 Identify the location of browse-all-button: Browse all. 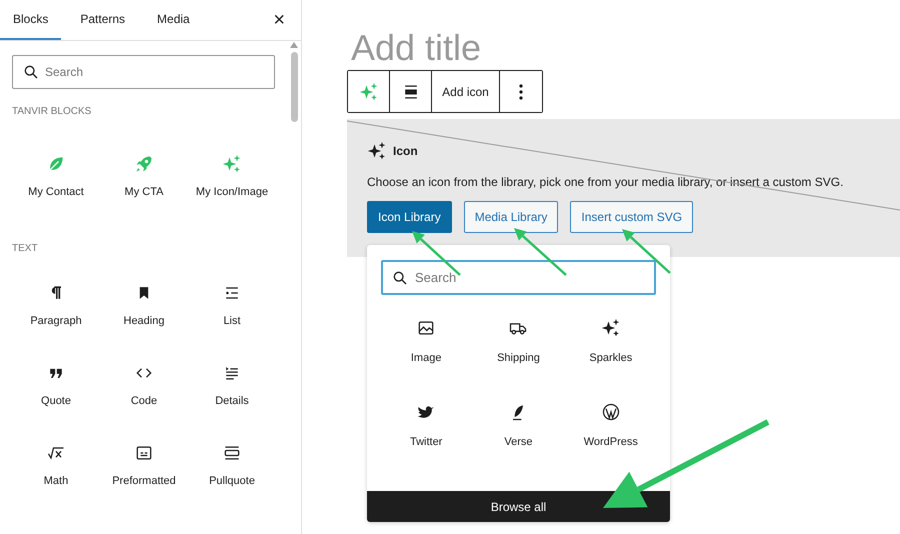
(518, 506).